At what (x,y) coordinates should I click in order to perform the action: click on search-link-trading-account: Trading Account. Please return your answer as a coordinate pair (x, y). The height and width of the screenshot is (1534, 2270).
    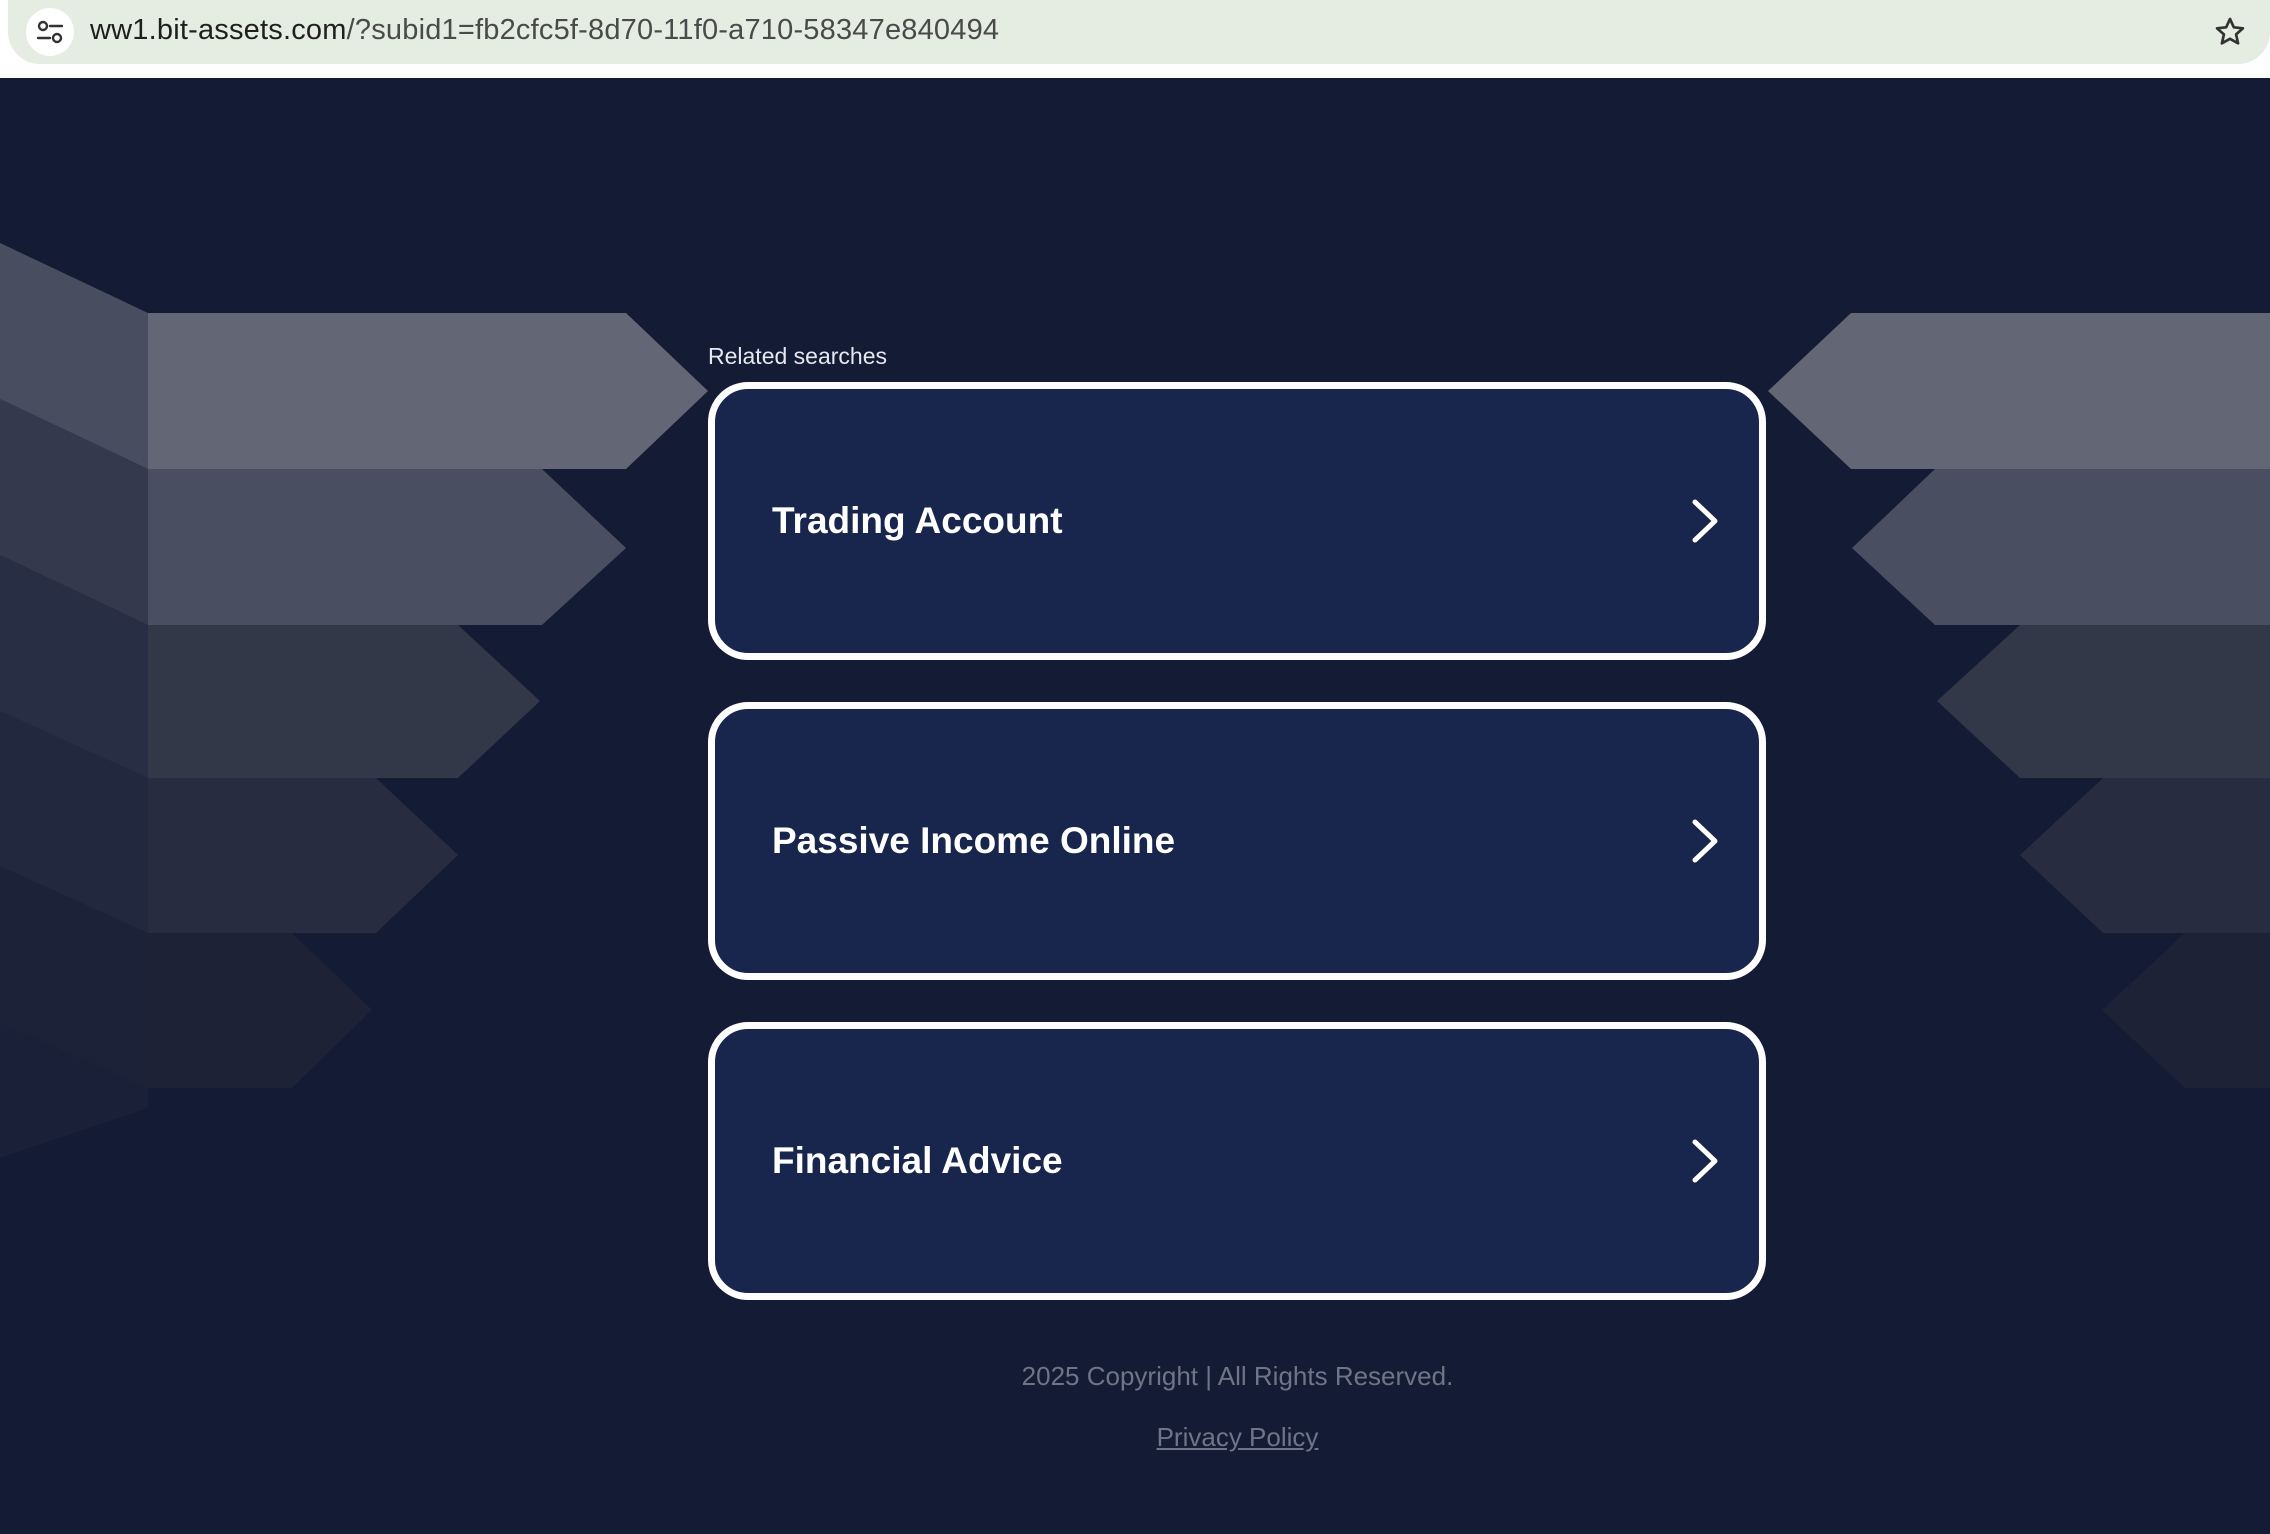
    Looking at the image, I should click on (1237, 521).